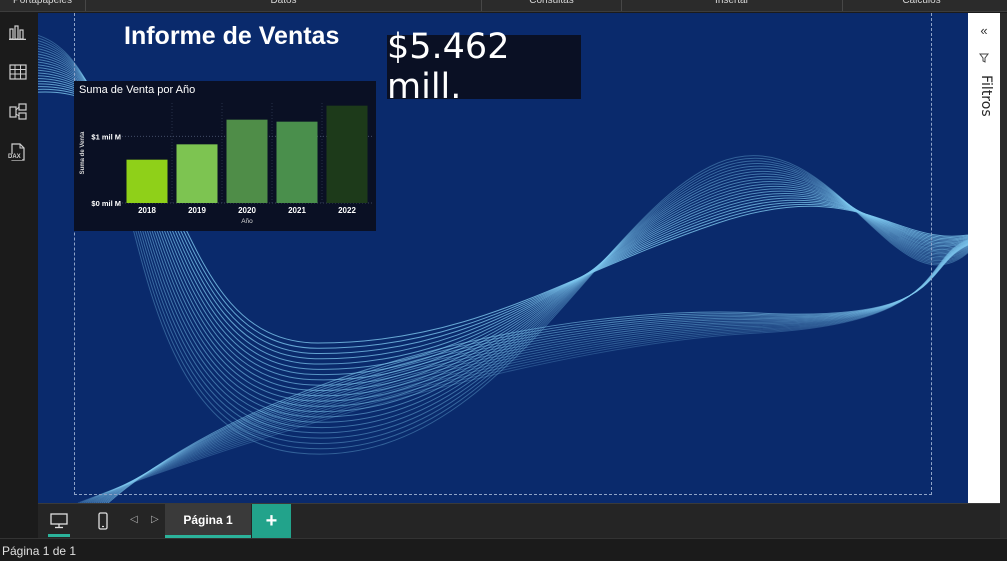  Describe the element at coordinates (984, 58) in the screenshot. I see `filter-funnel-icon` at that location.